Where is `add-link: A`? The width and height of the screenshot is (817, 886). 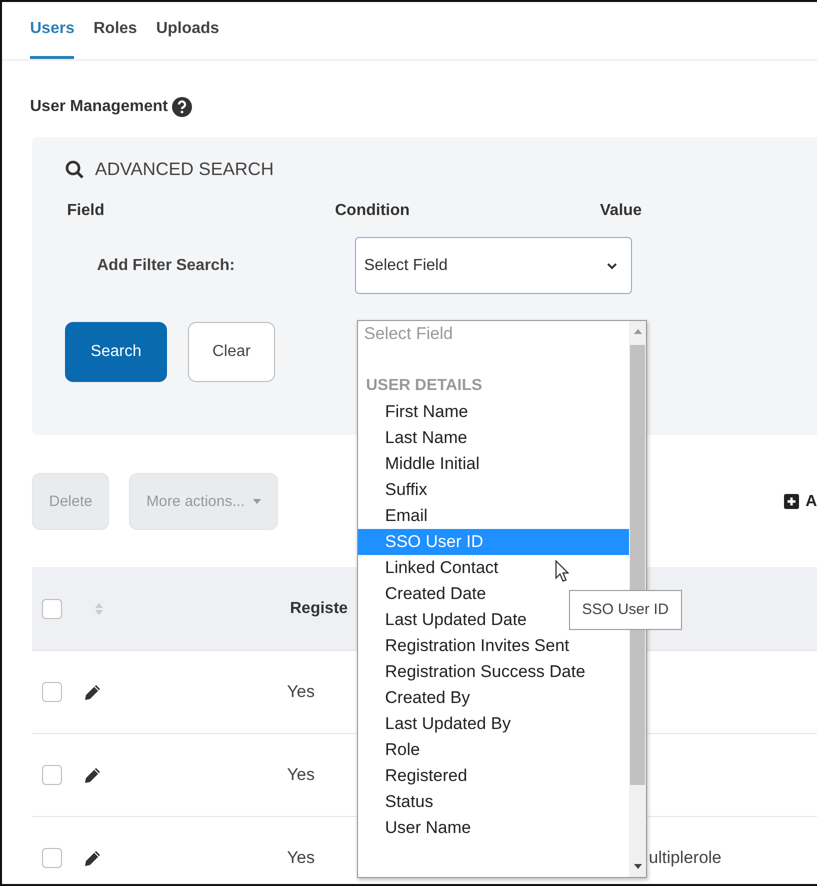 add-link: A is located at coordinates (811, 501).